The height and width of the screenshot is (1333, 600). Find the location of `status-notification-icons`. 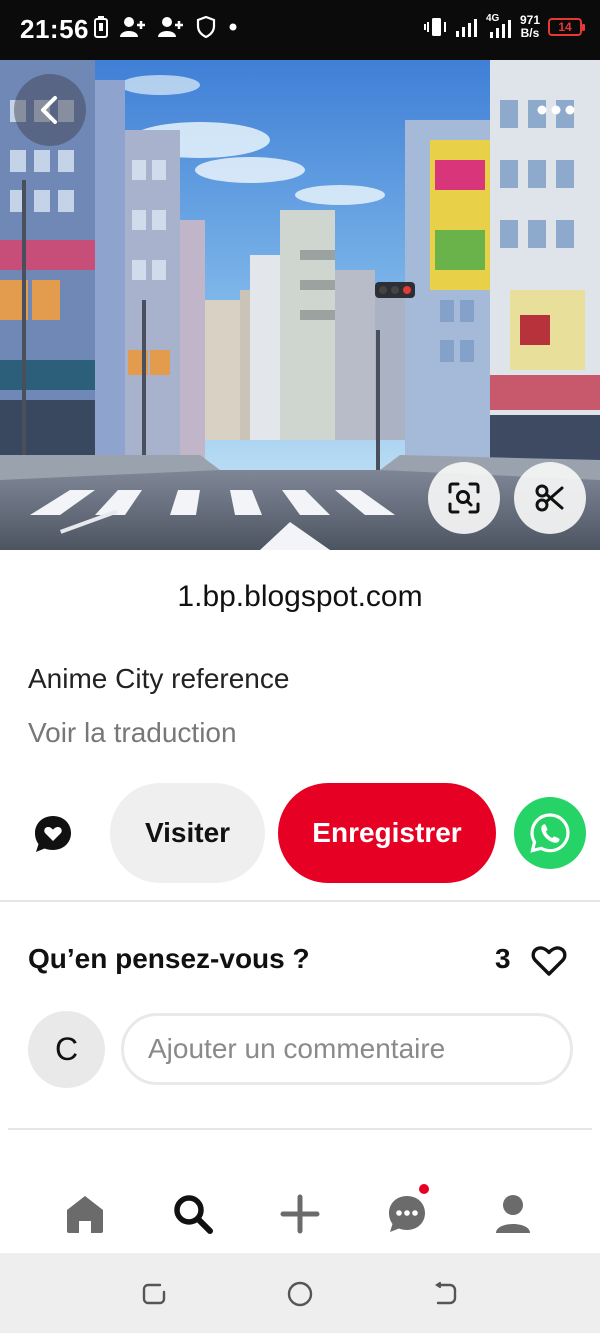

status-notification-icons is located at coordinates (166, 27).